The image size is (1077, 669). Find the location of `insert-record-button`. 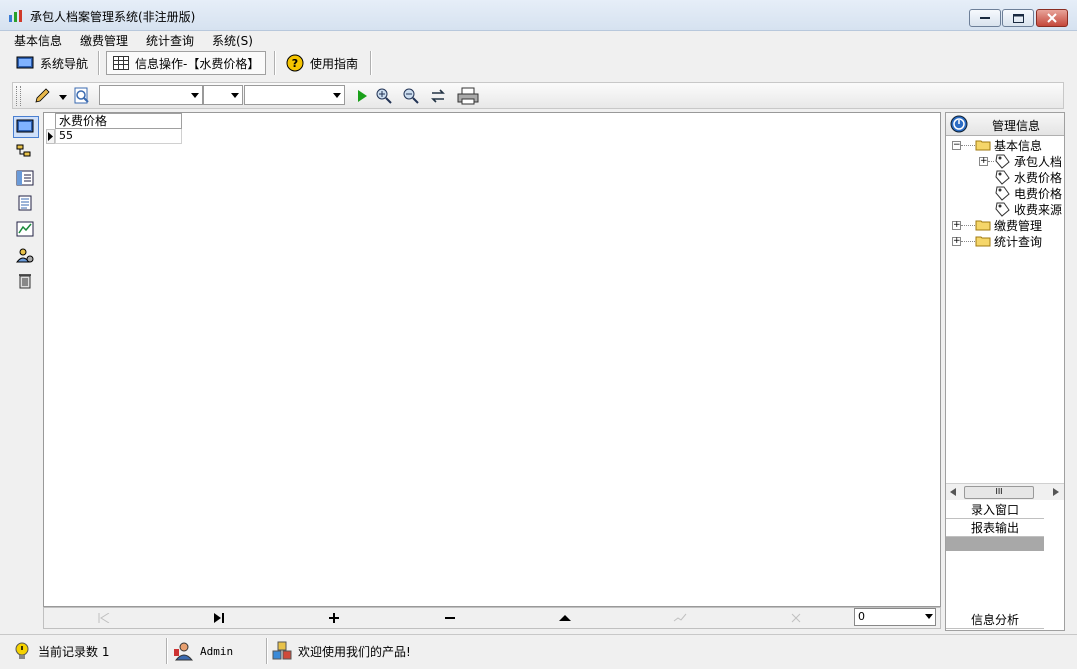

insert-record-button is located at coordinates (334, 618).